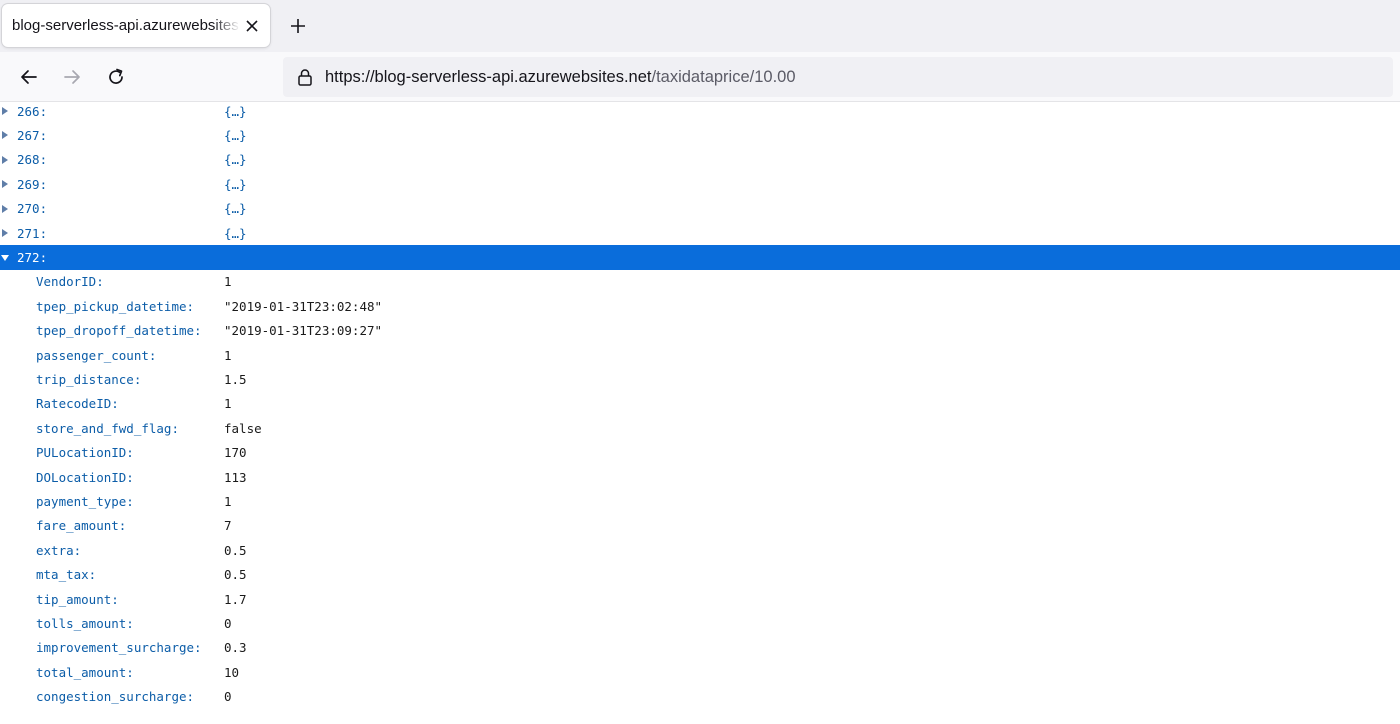 The height and width of the screenshot is (724, 1400). I want to click on arrow-right-icon, so click(72, 77).